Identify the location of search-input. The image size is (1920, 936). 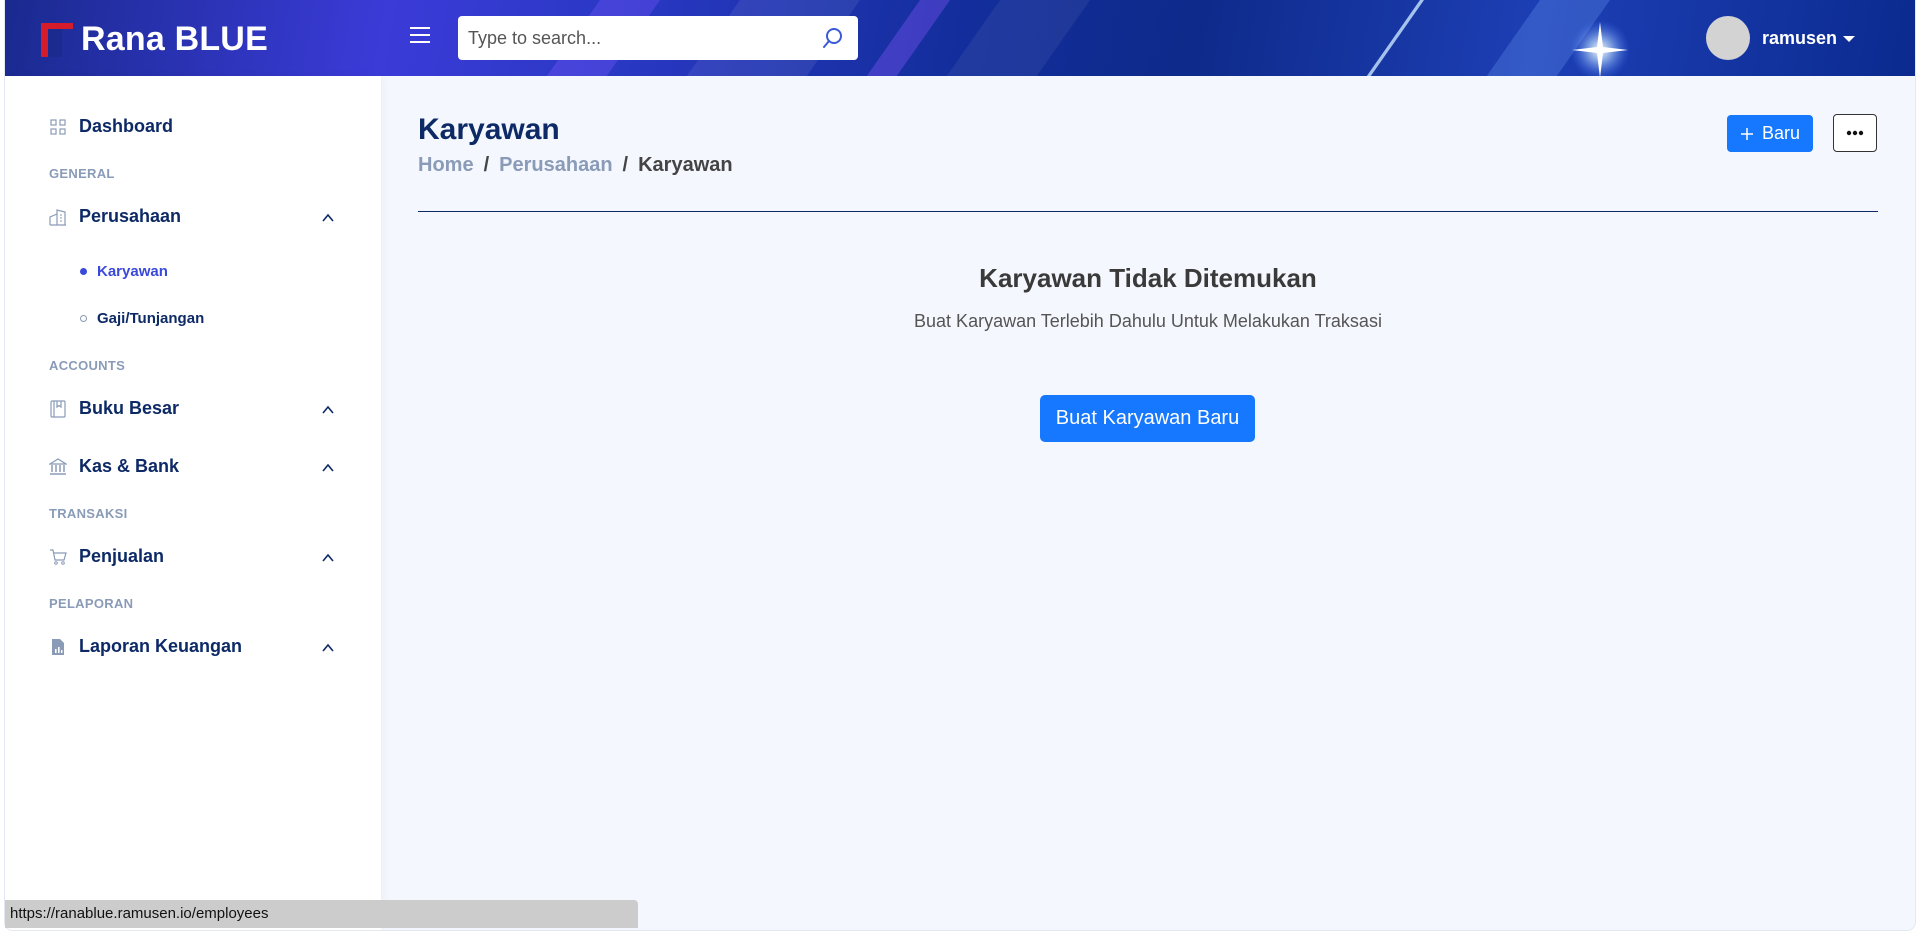
(629, 38).